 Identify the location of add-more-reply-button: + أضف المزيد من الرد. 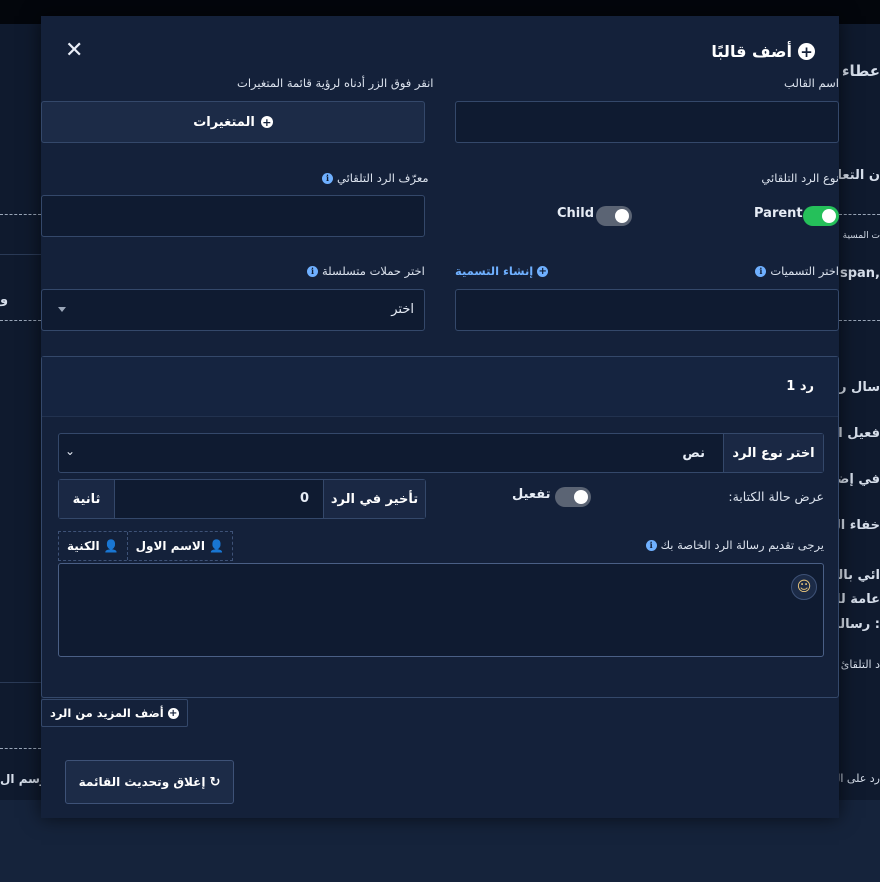
(114, 713).